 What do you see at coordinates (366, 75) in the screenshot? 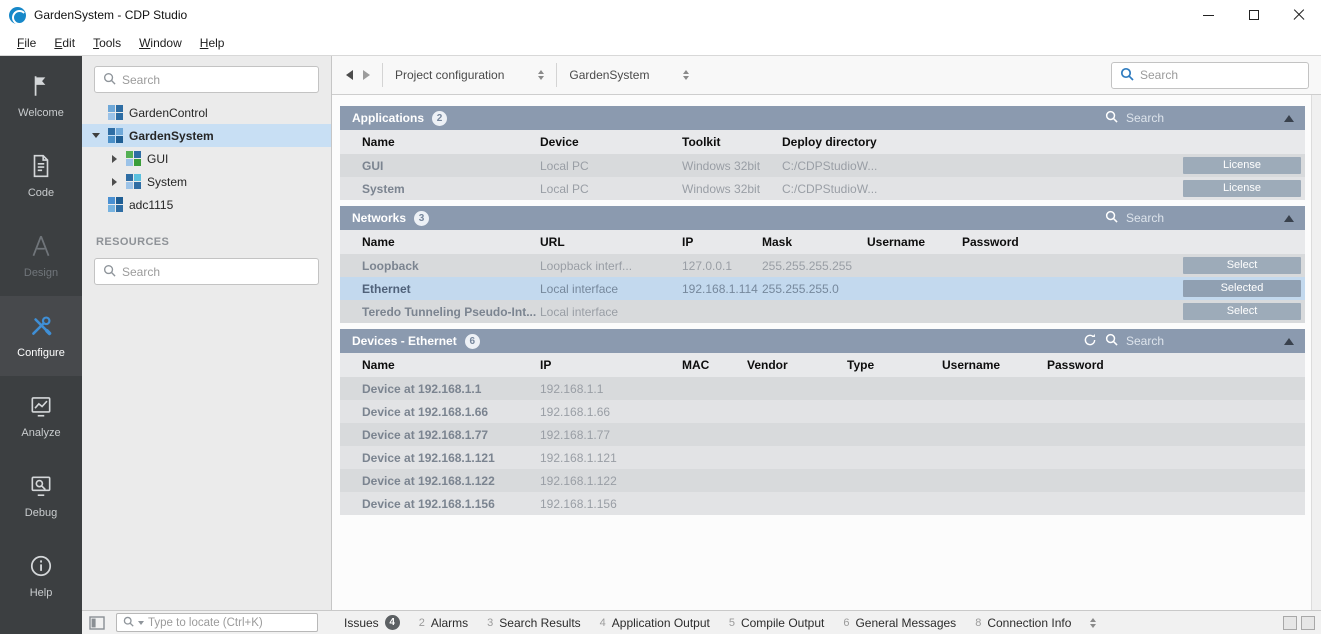
I see `forward-icon` at bounding box center [366, 75].